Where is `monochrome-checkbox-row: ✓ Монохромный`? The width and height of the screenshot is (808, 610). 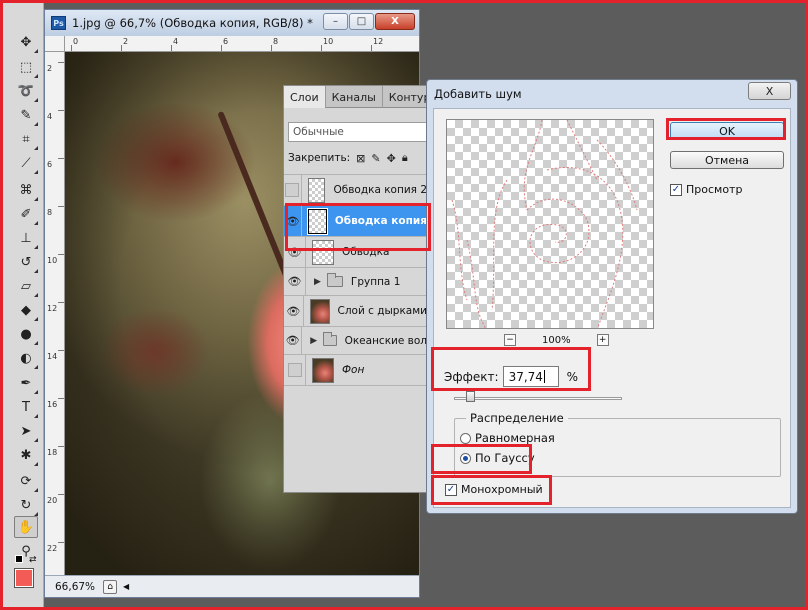
monochrome-checkbox-row: ✓ Монохромный is located at coordinates (494, 489).